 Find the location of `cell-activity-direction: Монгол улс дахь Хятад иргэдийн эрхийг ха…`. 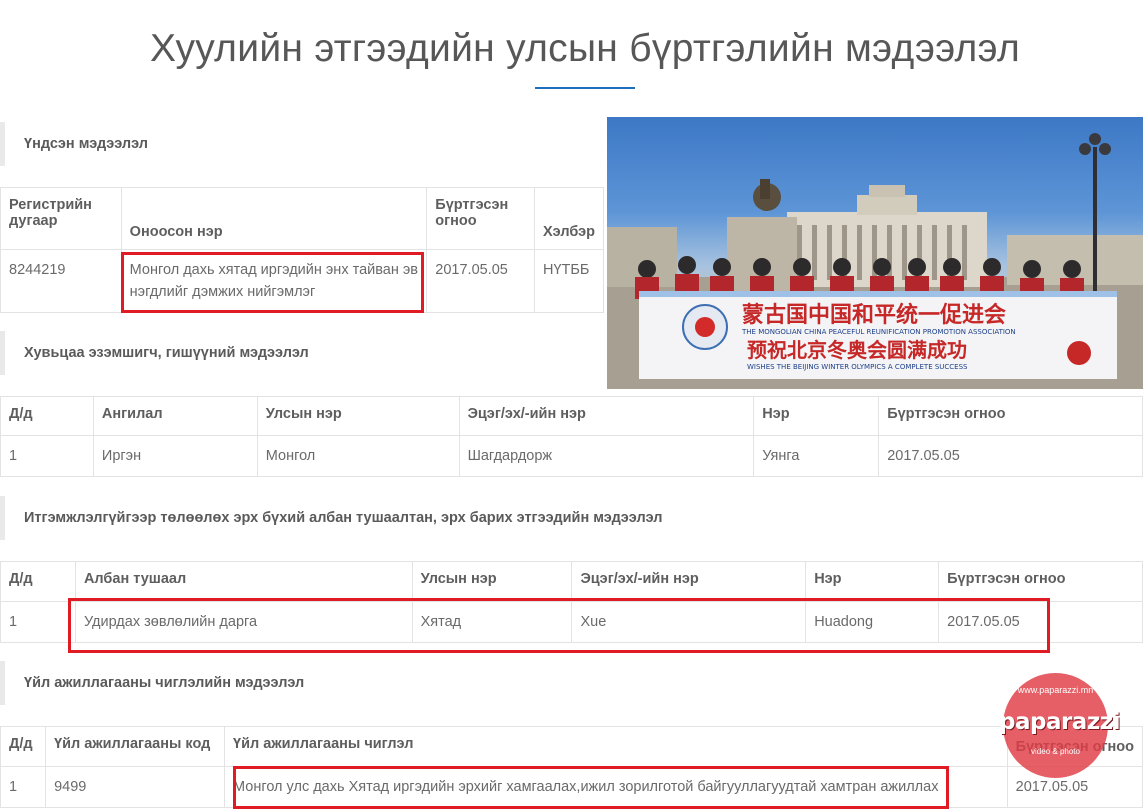

cell-activity-direction: Монгол улс дахь Хятад иргэдийн эрхийг ха… is located at coordinates (616, 787).